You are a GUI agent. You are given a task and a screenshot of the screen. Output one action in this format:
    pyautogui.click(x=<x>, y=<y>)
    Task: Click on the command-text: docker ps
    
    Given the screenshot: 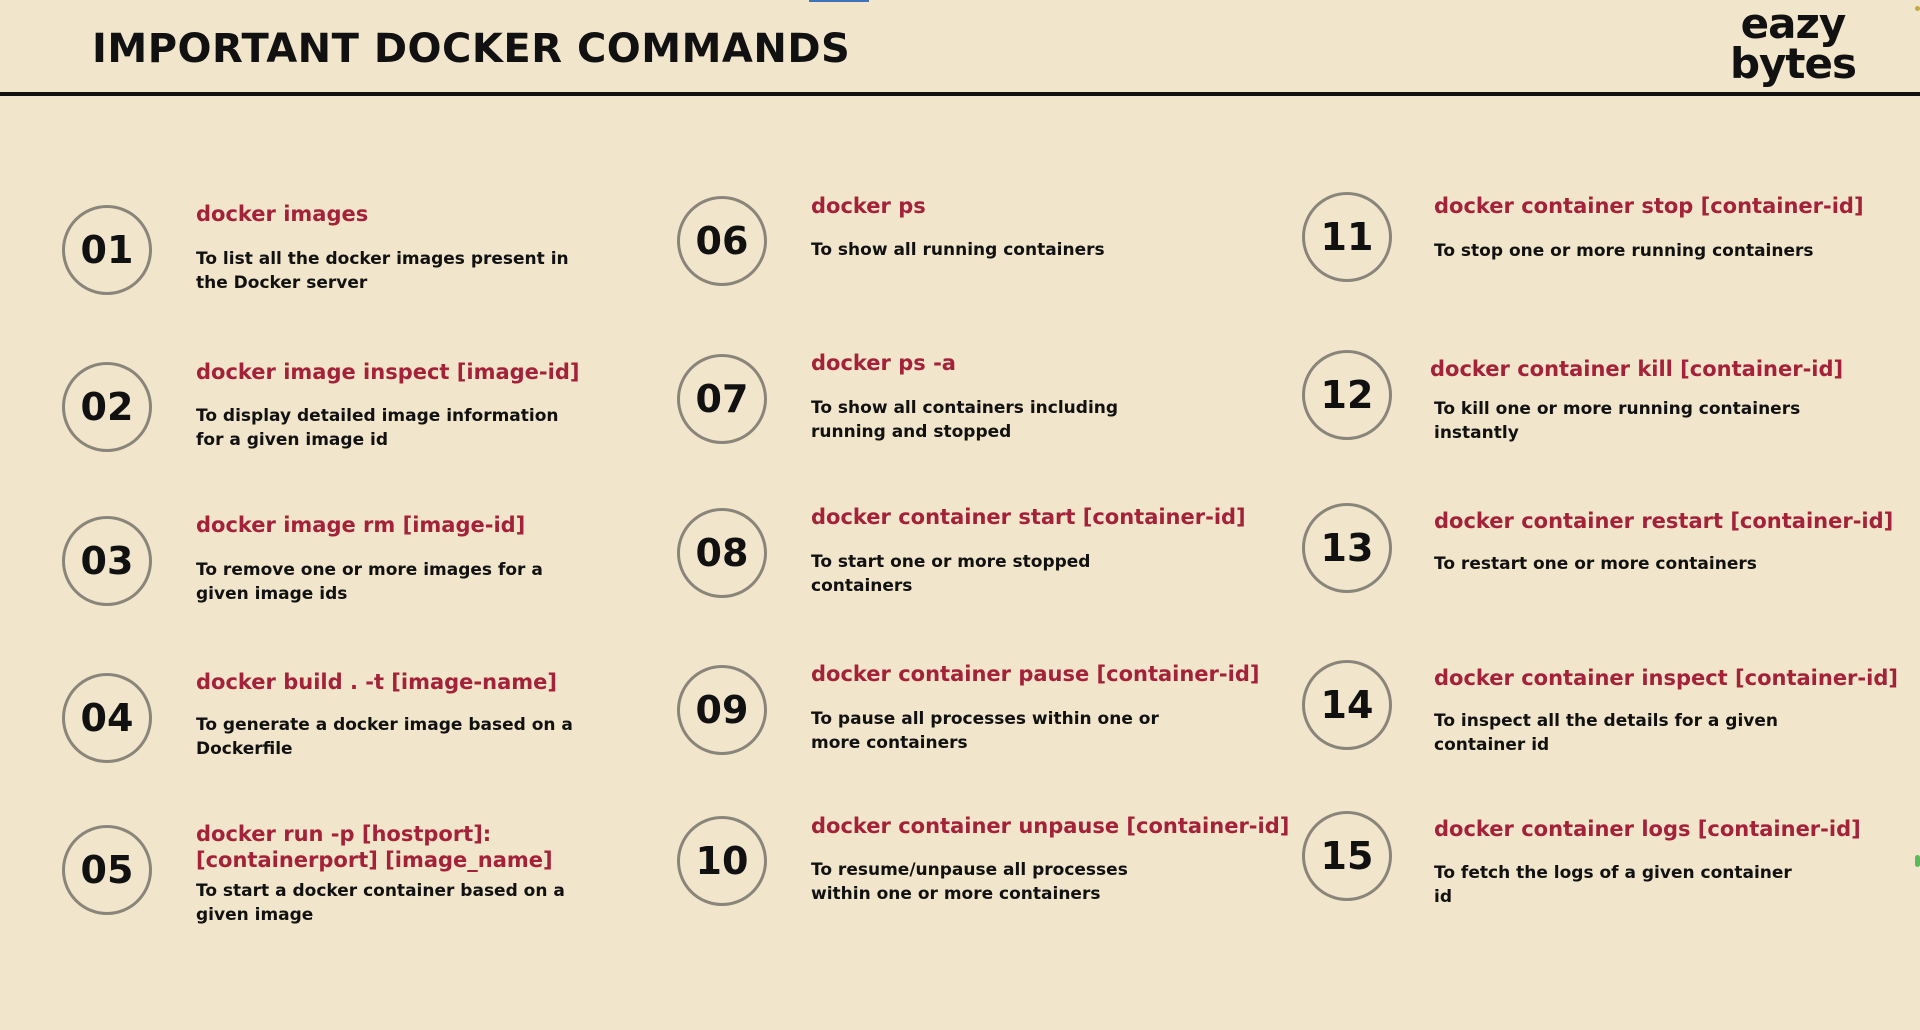 What is the action you would take?
    pyautogui.click(x=868, y=206)
    